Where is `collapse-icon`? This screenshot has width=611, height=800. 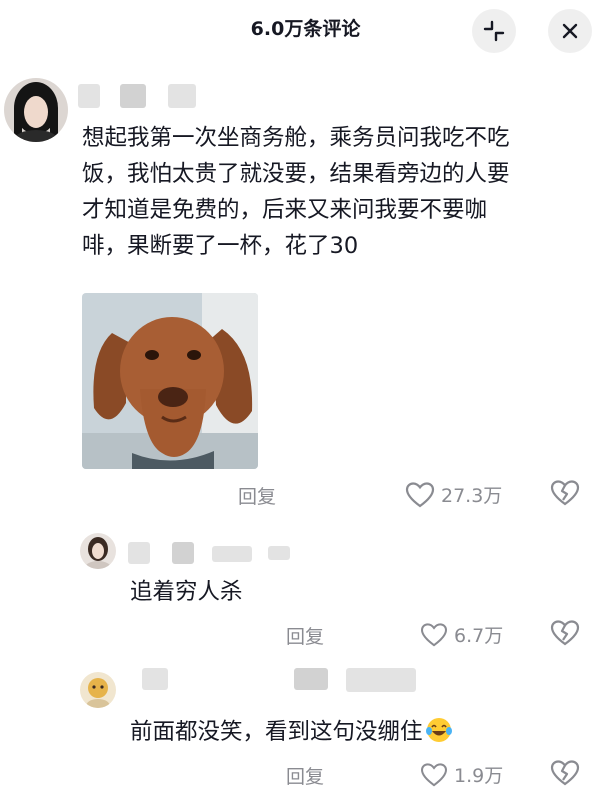 collapse-icon is located at coordinates (494, 31).